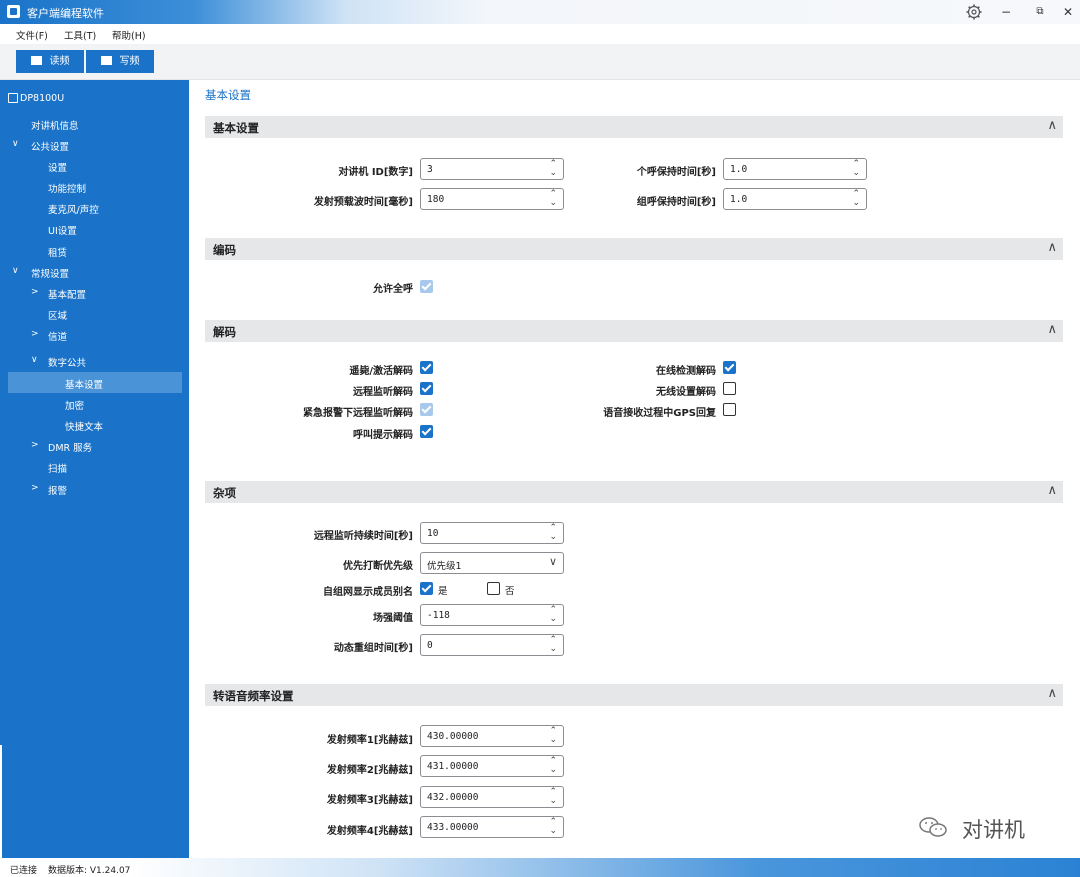  What do you see at coordinates (492, 615) in the screenshot?
I see `rssi-field: -118 ⌃ ⌄` at bounding box center [492, 615].